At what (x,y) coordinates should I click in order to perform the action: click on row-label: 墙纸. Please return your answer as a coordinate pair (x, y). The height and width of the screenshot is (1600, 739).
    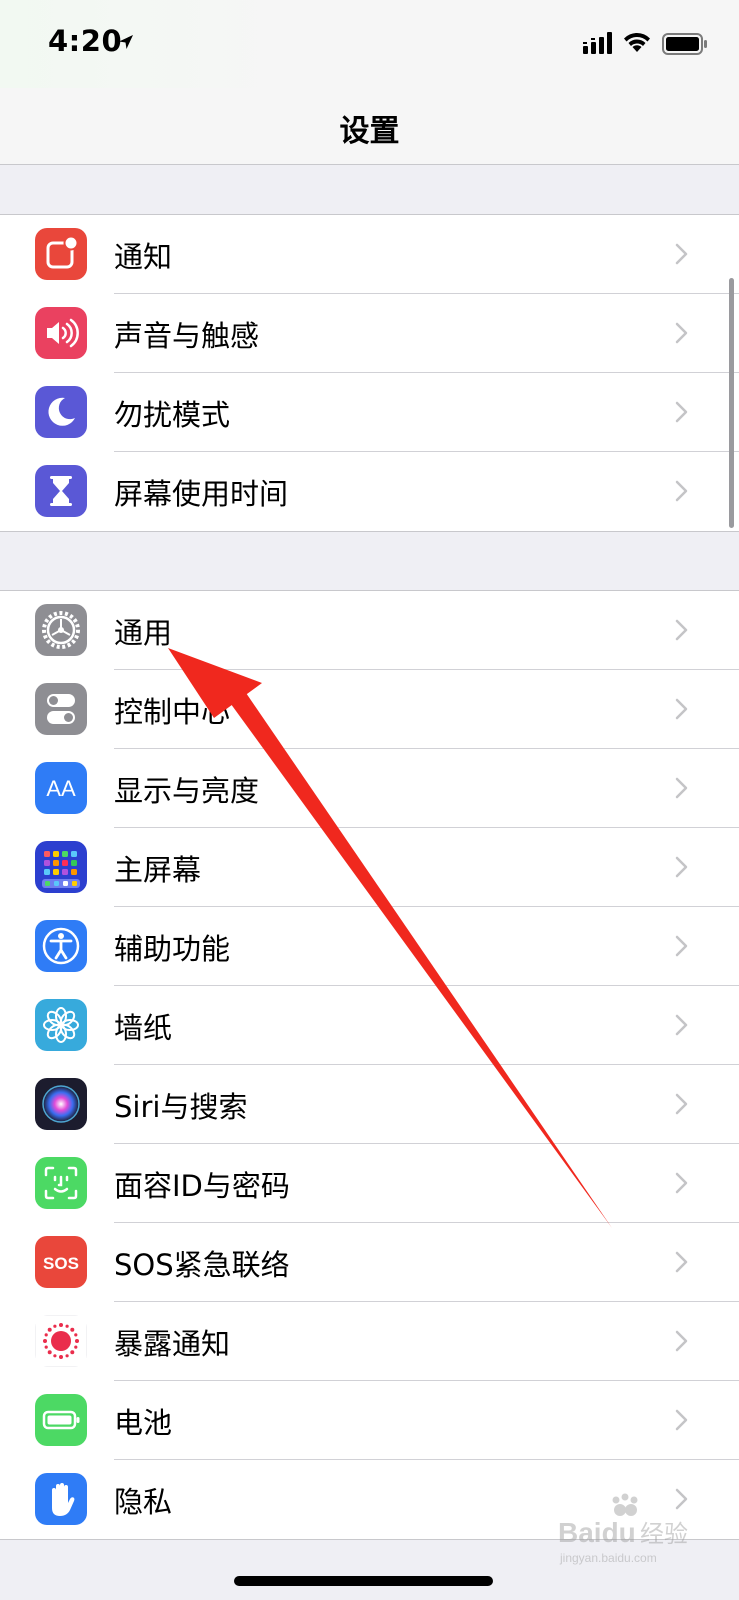
    Looking at the image, I should click on (143, 1028).